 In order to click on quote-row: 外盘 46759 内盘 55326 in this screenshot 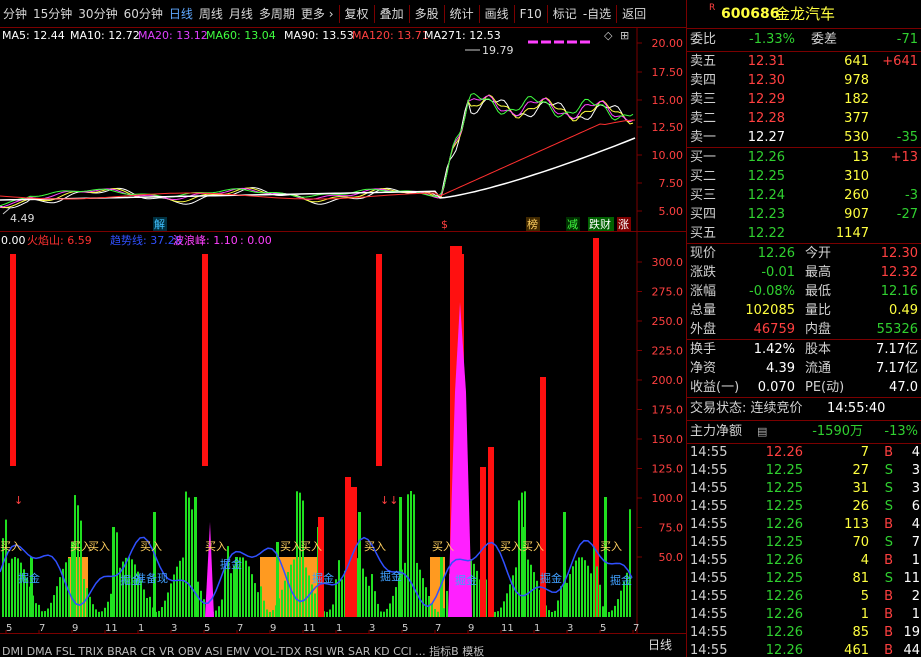, I will do `click(804, 329)`.